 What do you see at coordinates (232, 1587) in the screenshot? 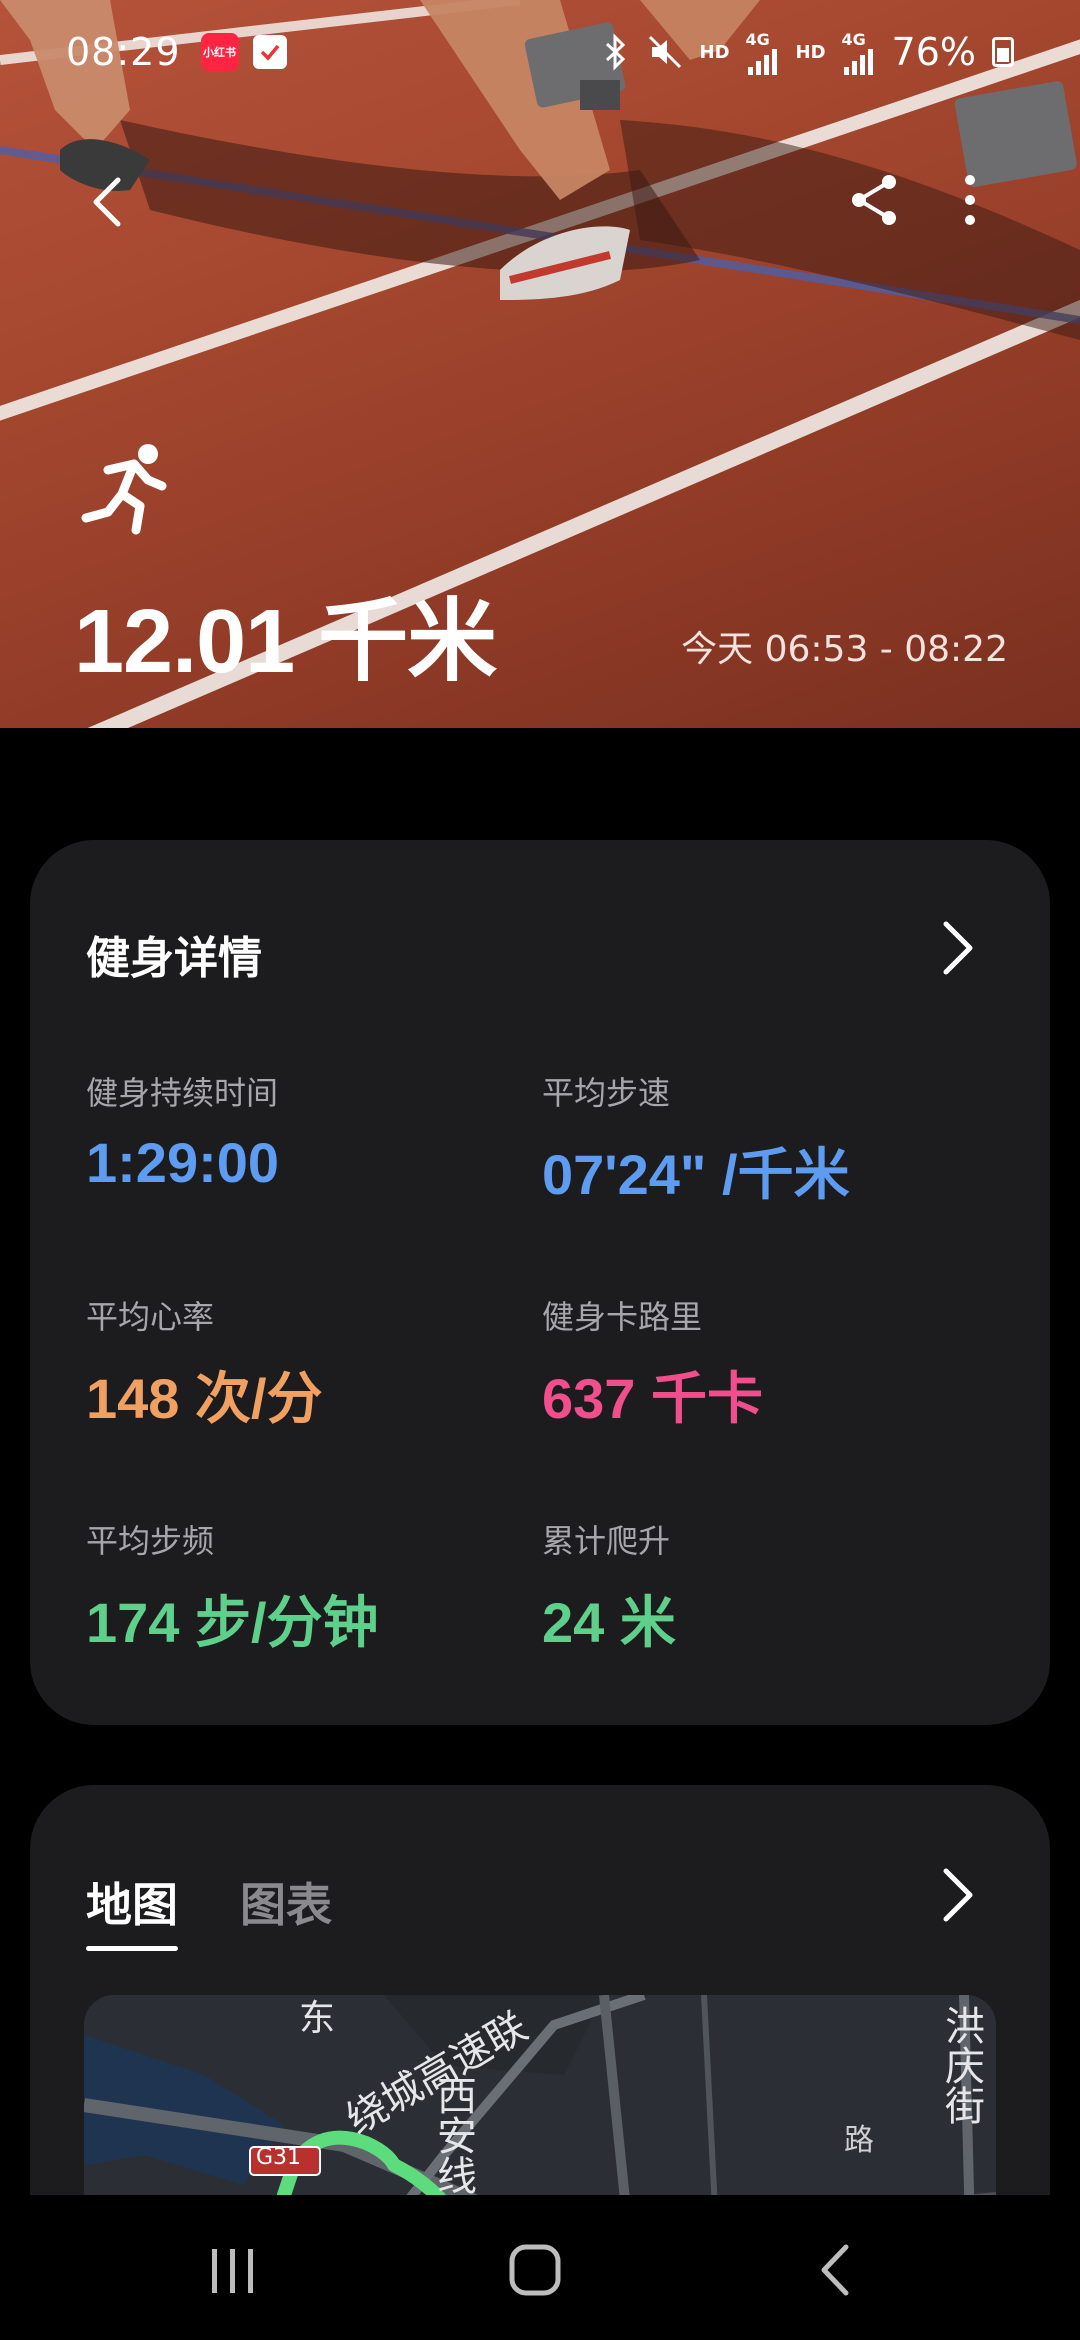
I see `metric-avg-cadence: 平均步频 174 步/分钟` at bounding box center [232, 1587].